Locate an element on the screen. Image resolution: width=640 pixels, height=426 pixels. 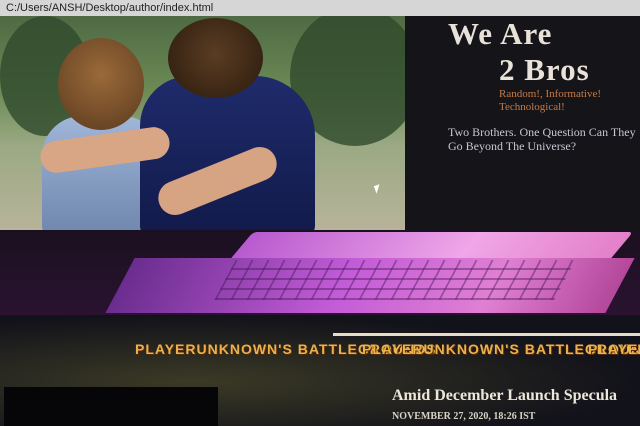
overlay-box is located at coordinates (111, 406).